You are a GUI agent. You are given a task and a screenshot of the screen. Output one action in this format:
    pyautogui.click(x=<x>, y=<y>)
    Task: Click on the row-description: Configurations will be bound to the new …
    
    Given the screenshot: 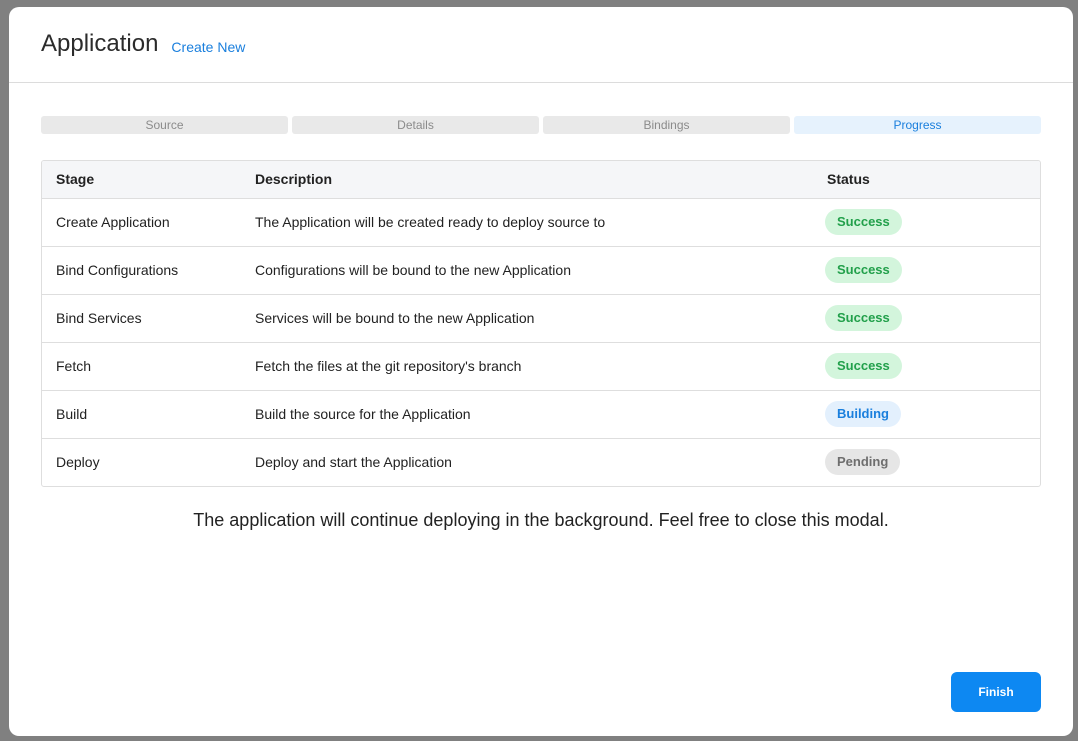 What is the action you would take?
    pyautogui.click(x=413, y=270)
    